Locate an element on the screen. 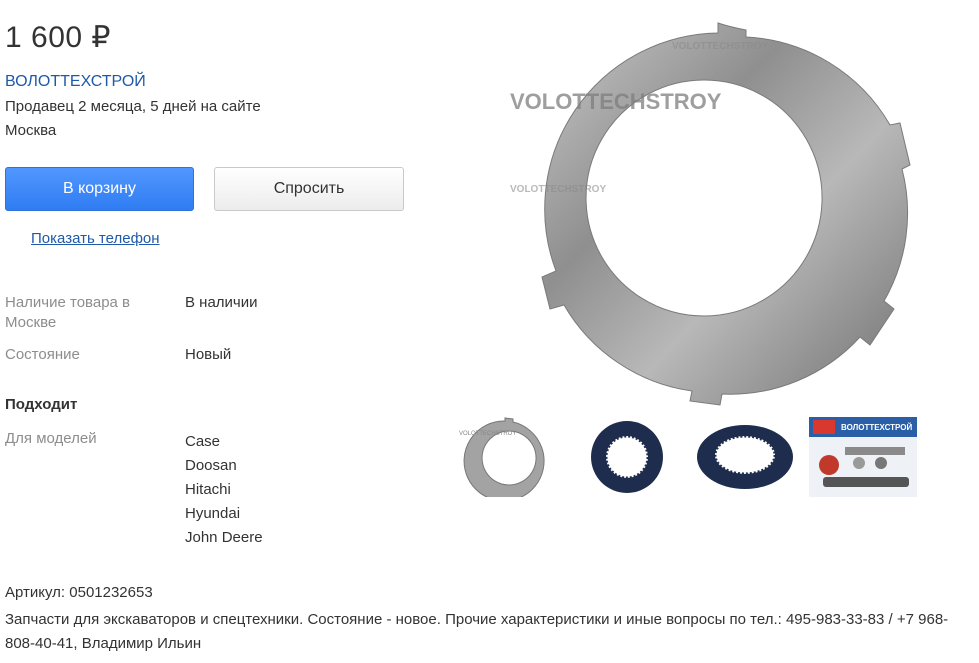  list-item: John Deere is located at coordinates (224, 537).